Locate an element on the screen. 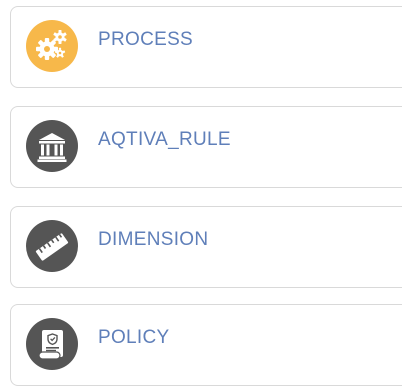  list-item-label: PROCESS is located at coordinates (146, 39).